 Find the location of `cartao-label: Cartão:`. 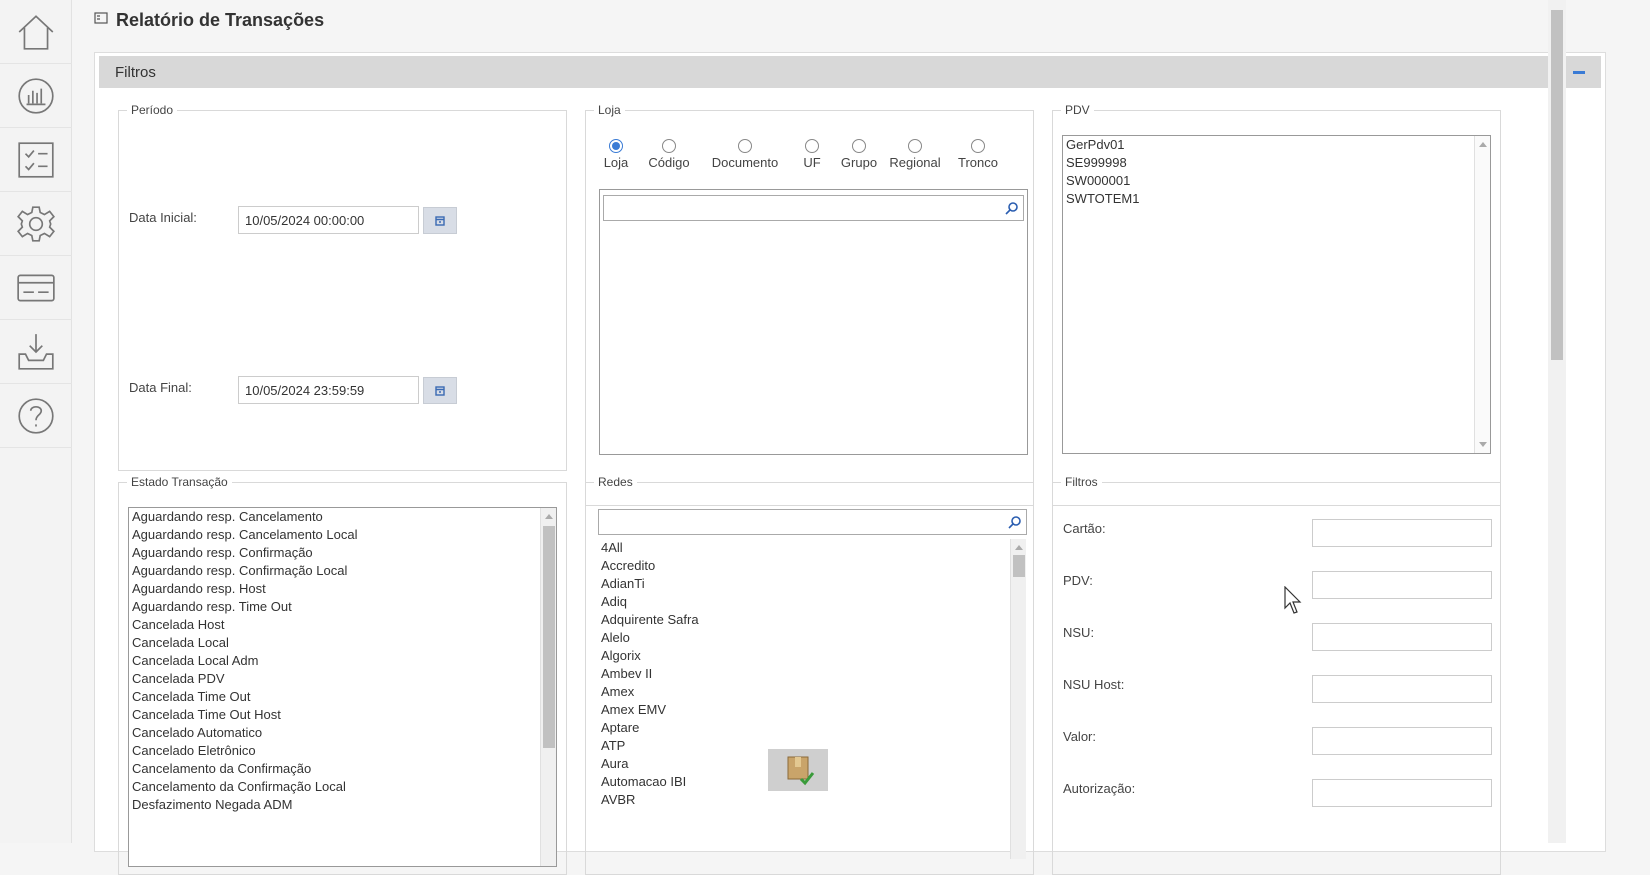

cartao-label: Cartão: is located at coordinates (1084, 528).